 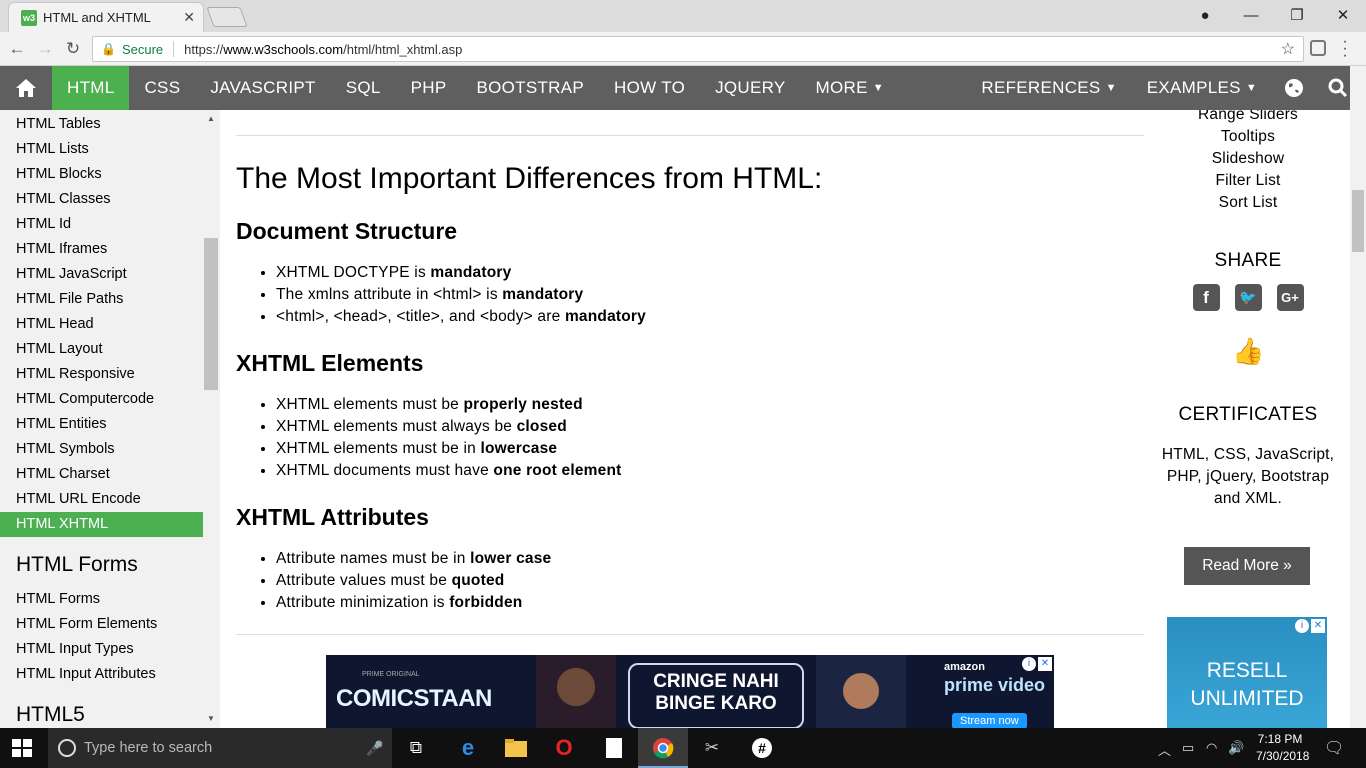 What do you see at coordinates (110, 324) in the screenshot?
I see `sidebar-item-html-head: HTML Head` at bounding box center [110, 324].